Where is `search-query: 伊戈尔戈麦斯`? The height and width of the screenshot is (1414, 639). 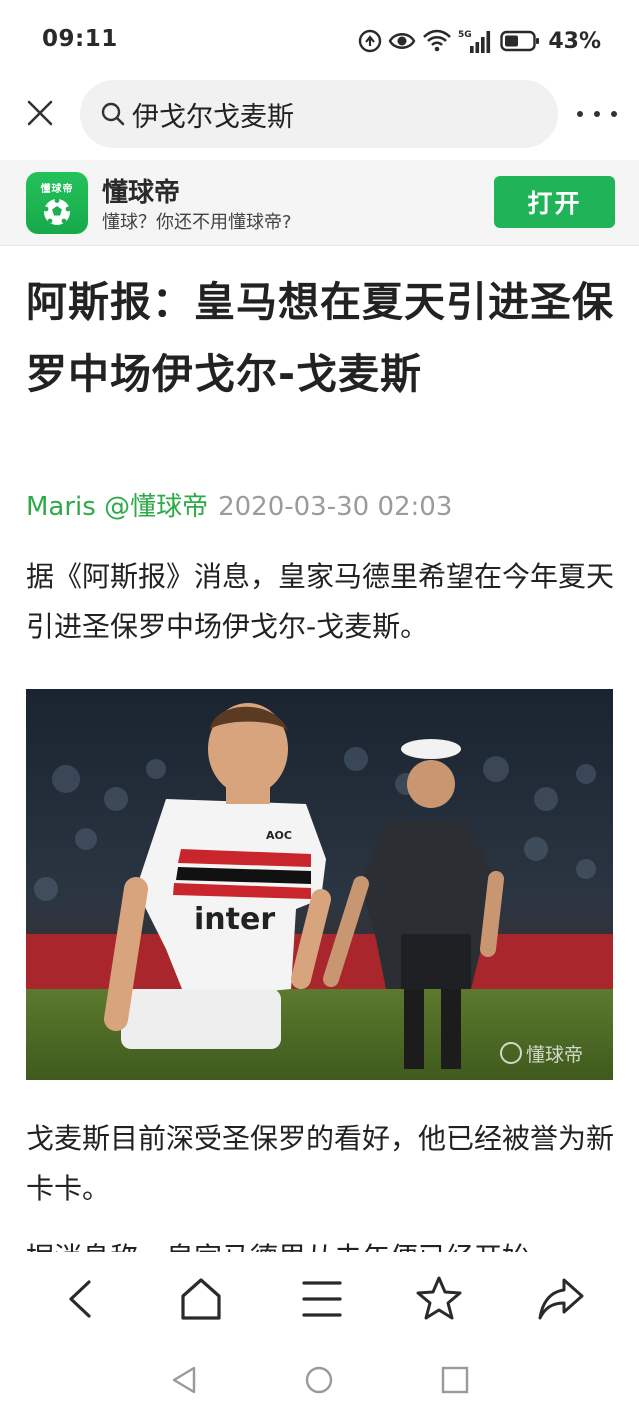
search-query: 伊戈尔戈麦斯 is located at coordinates (213, 117).